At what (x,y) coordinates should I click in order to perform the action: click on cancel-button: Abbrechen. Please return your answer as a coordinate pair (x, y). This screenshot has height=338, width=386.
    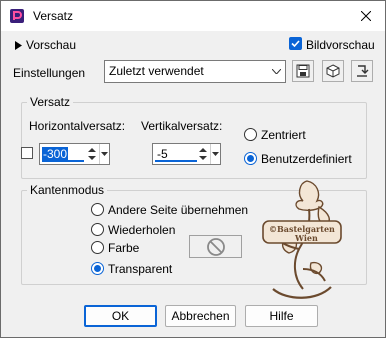
    Looking at the image, I should click on (200, 316).